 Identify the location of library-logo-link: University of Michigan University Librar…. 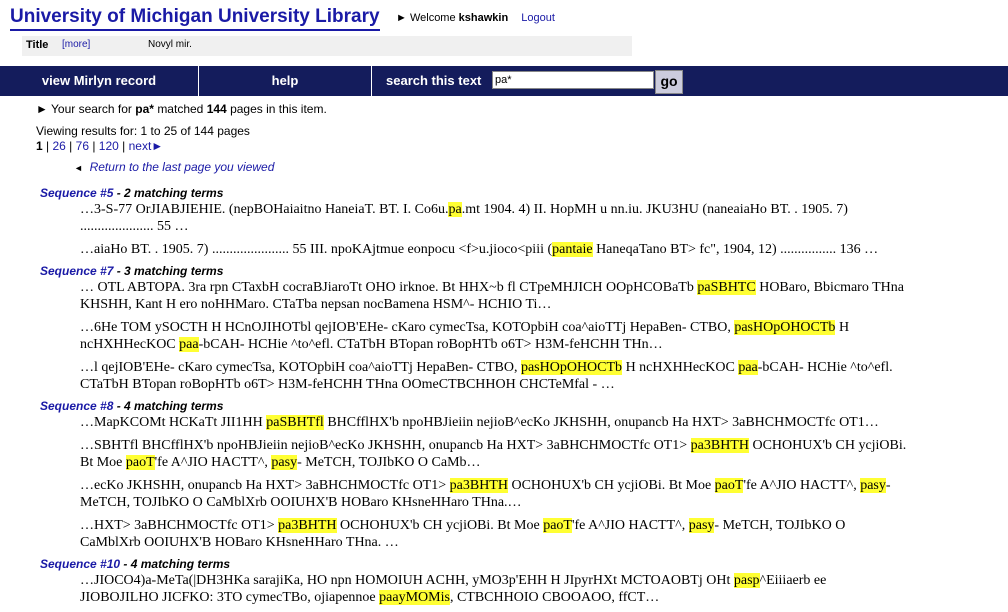
(195, 18).